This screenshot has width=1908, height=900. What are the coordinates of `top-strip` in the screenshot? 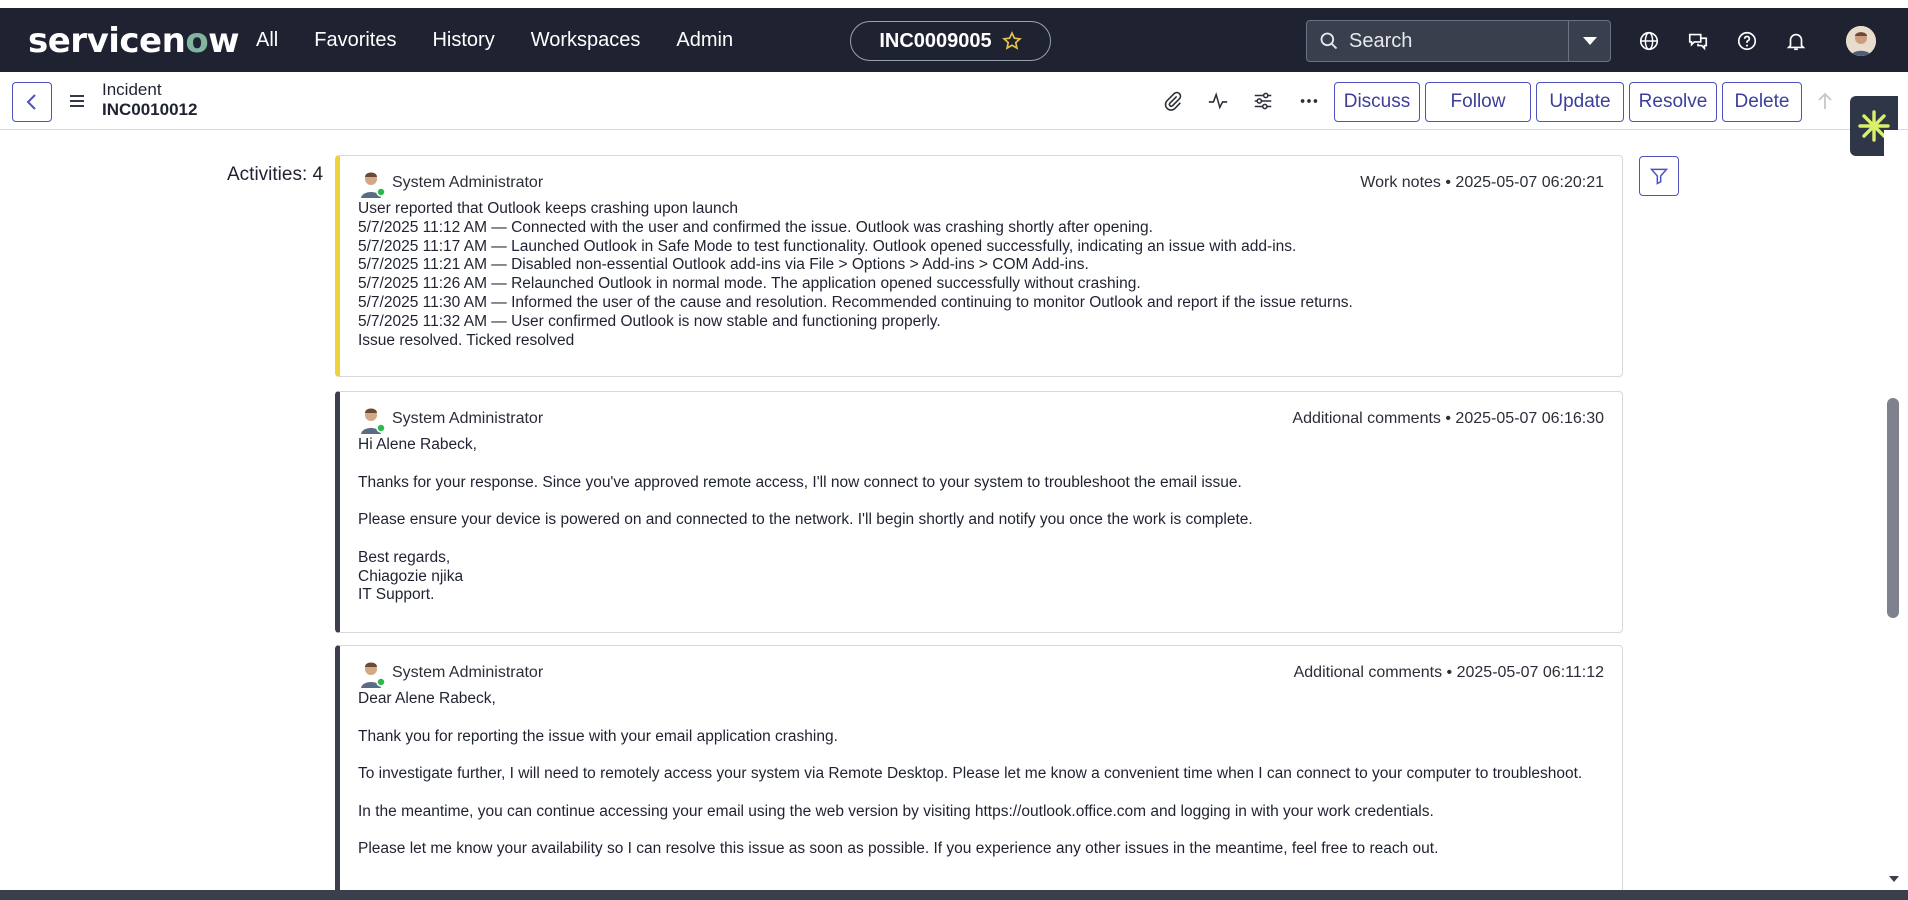 It's located at (954, 4).